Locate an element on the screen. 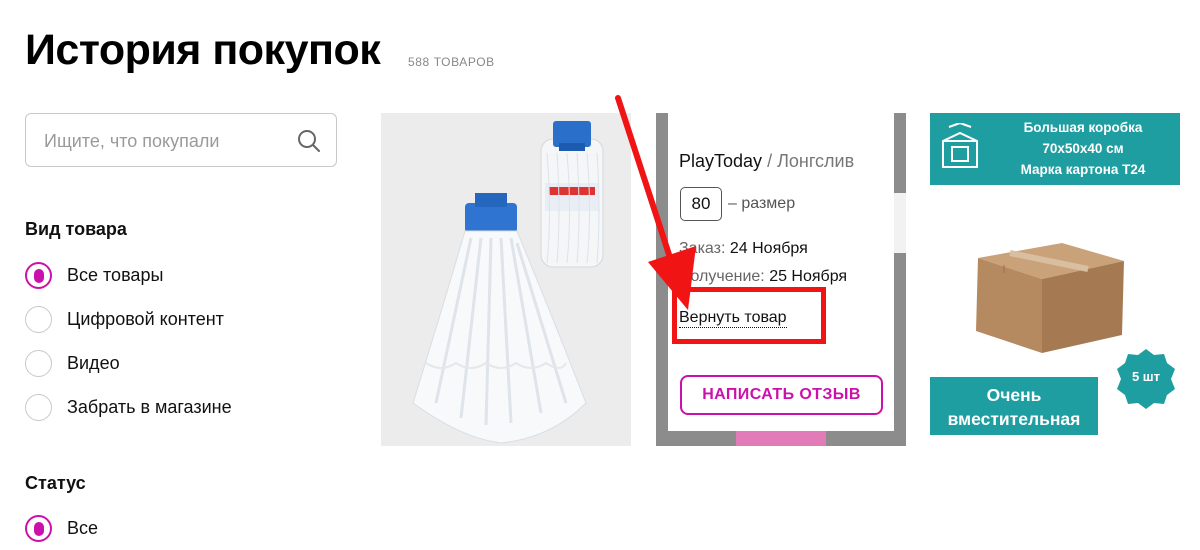  product-card-mop is located at coordinates (506, 279).